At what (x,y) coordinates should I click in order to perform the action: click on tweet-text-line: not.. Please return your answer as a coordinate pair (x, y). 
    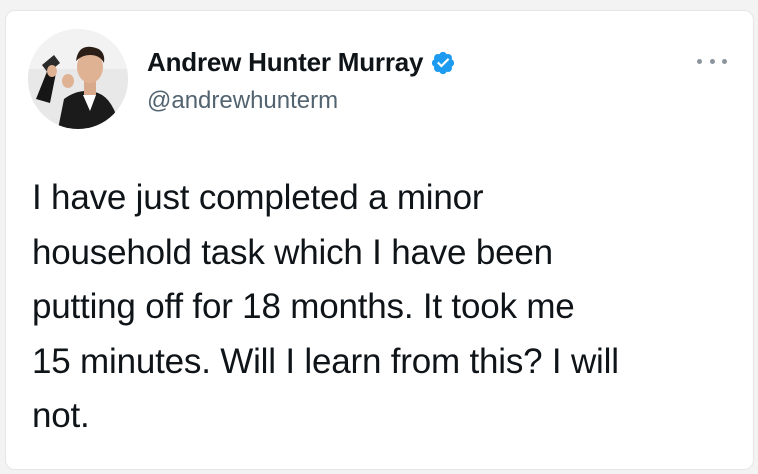
    Looking at the image, I should click on (61, 415).